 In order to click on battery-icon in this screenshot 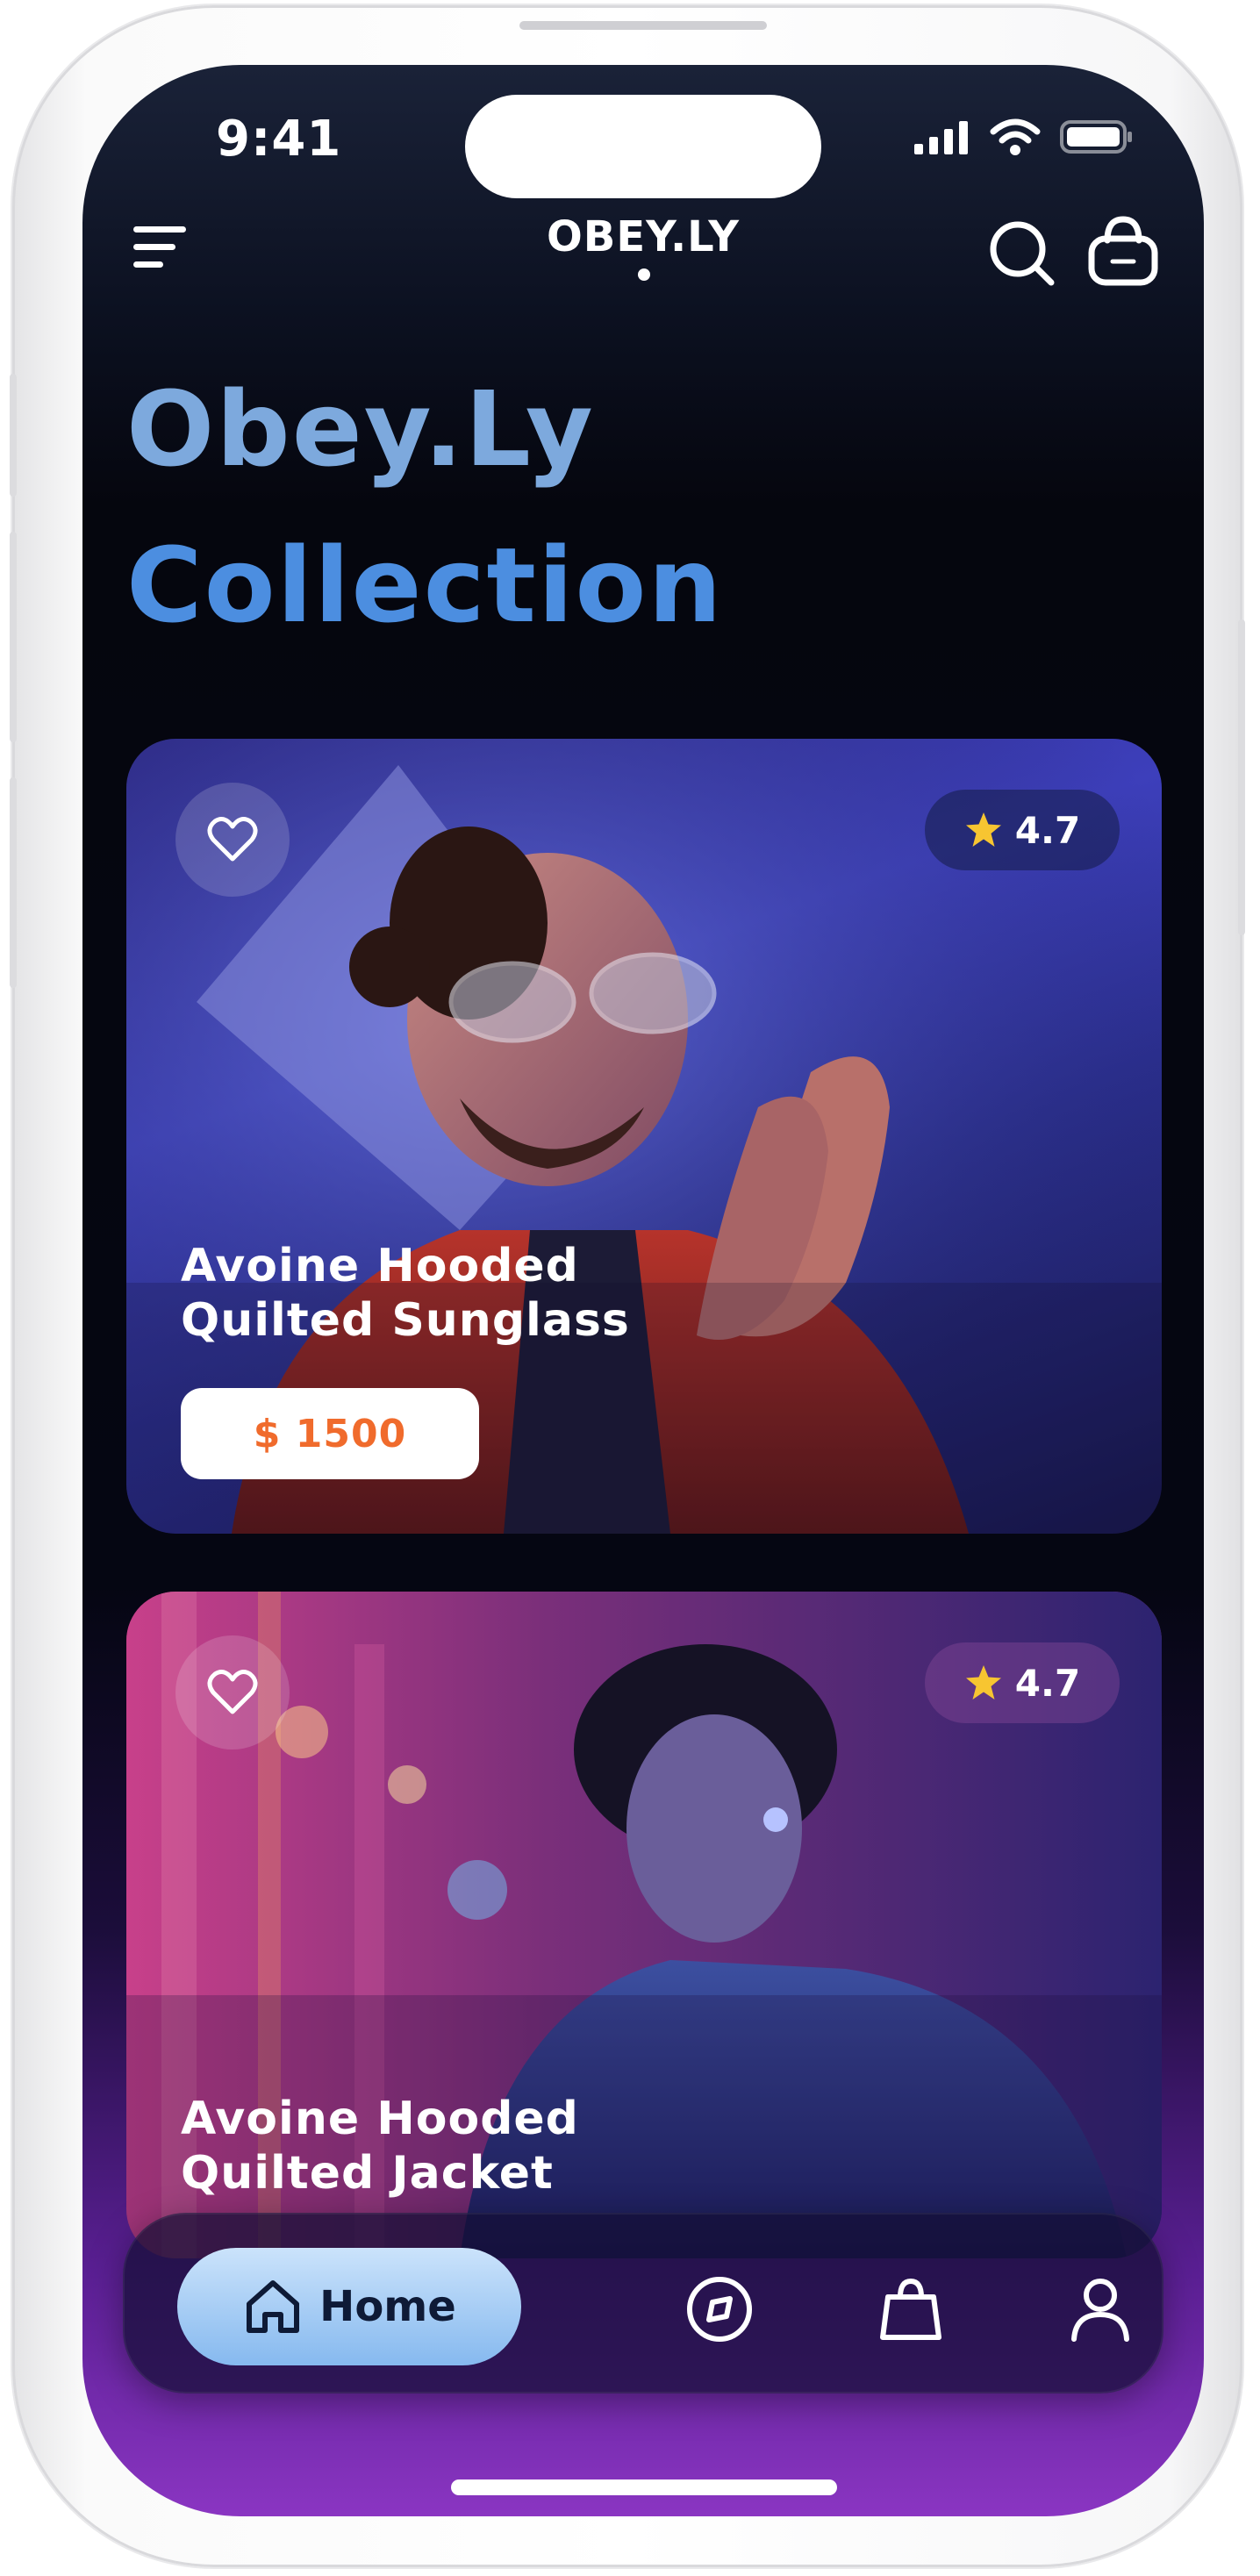, I will do `click(1096, 137)`.